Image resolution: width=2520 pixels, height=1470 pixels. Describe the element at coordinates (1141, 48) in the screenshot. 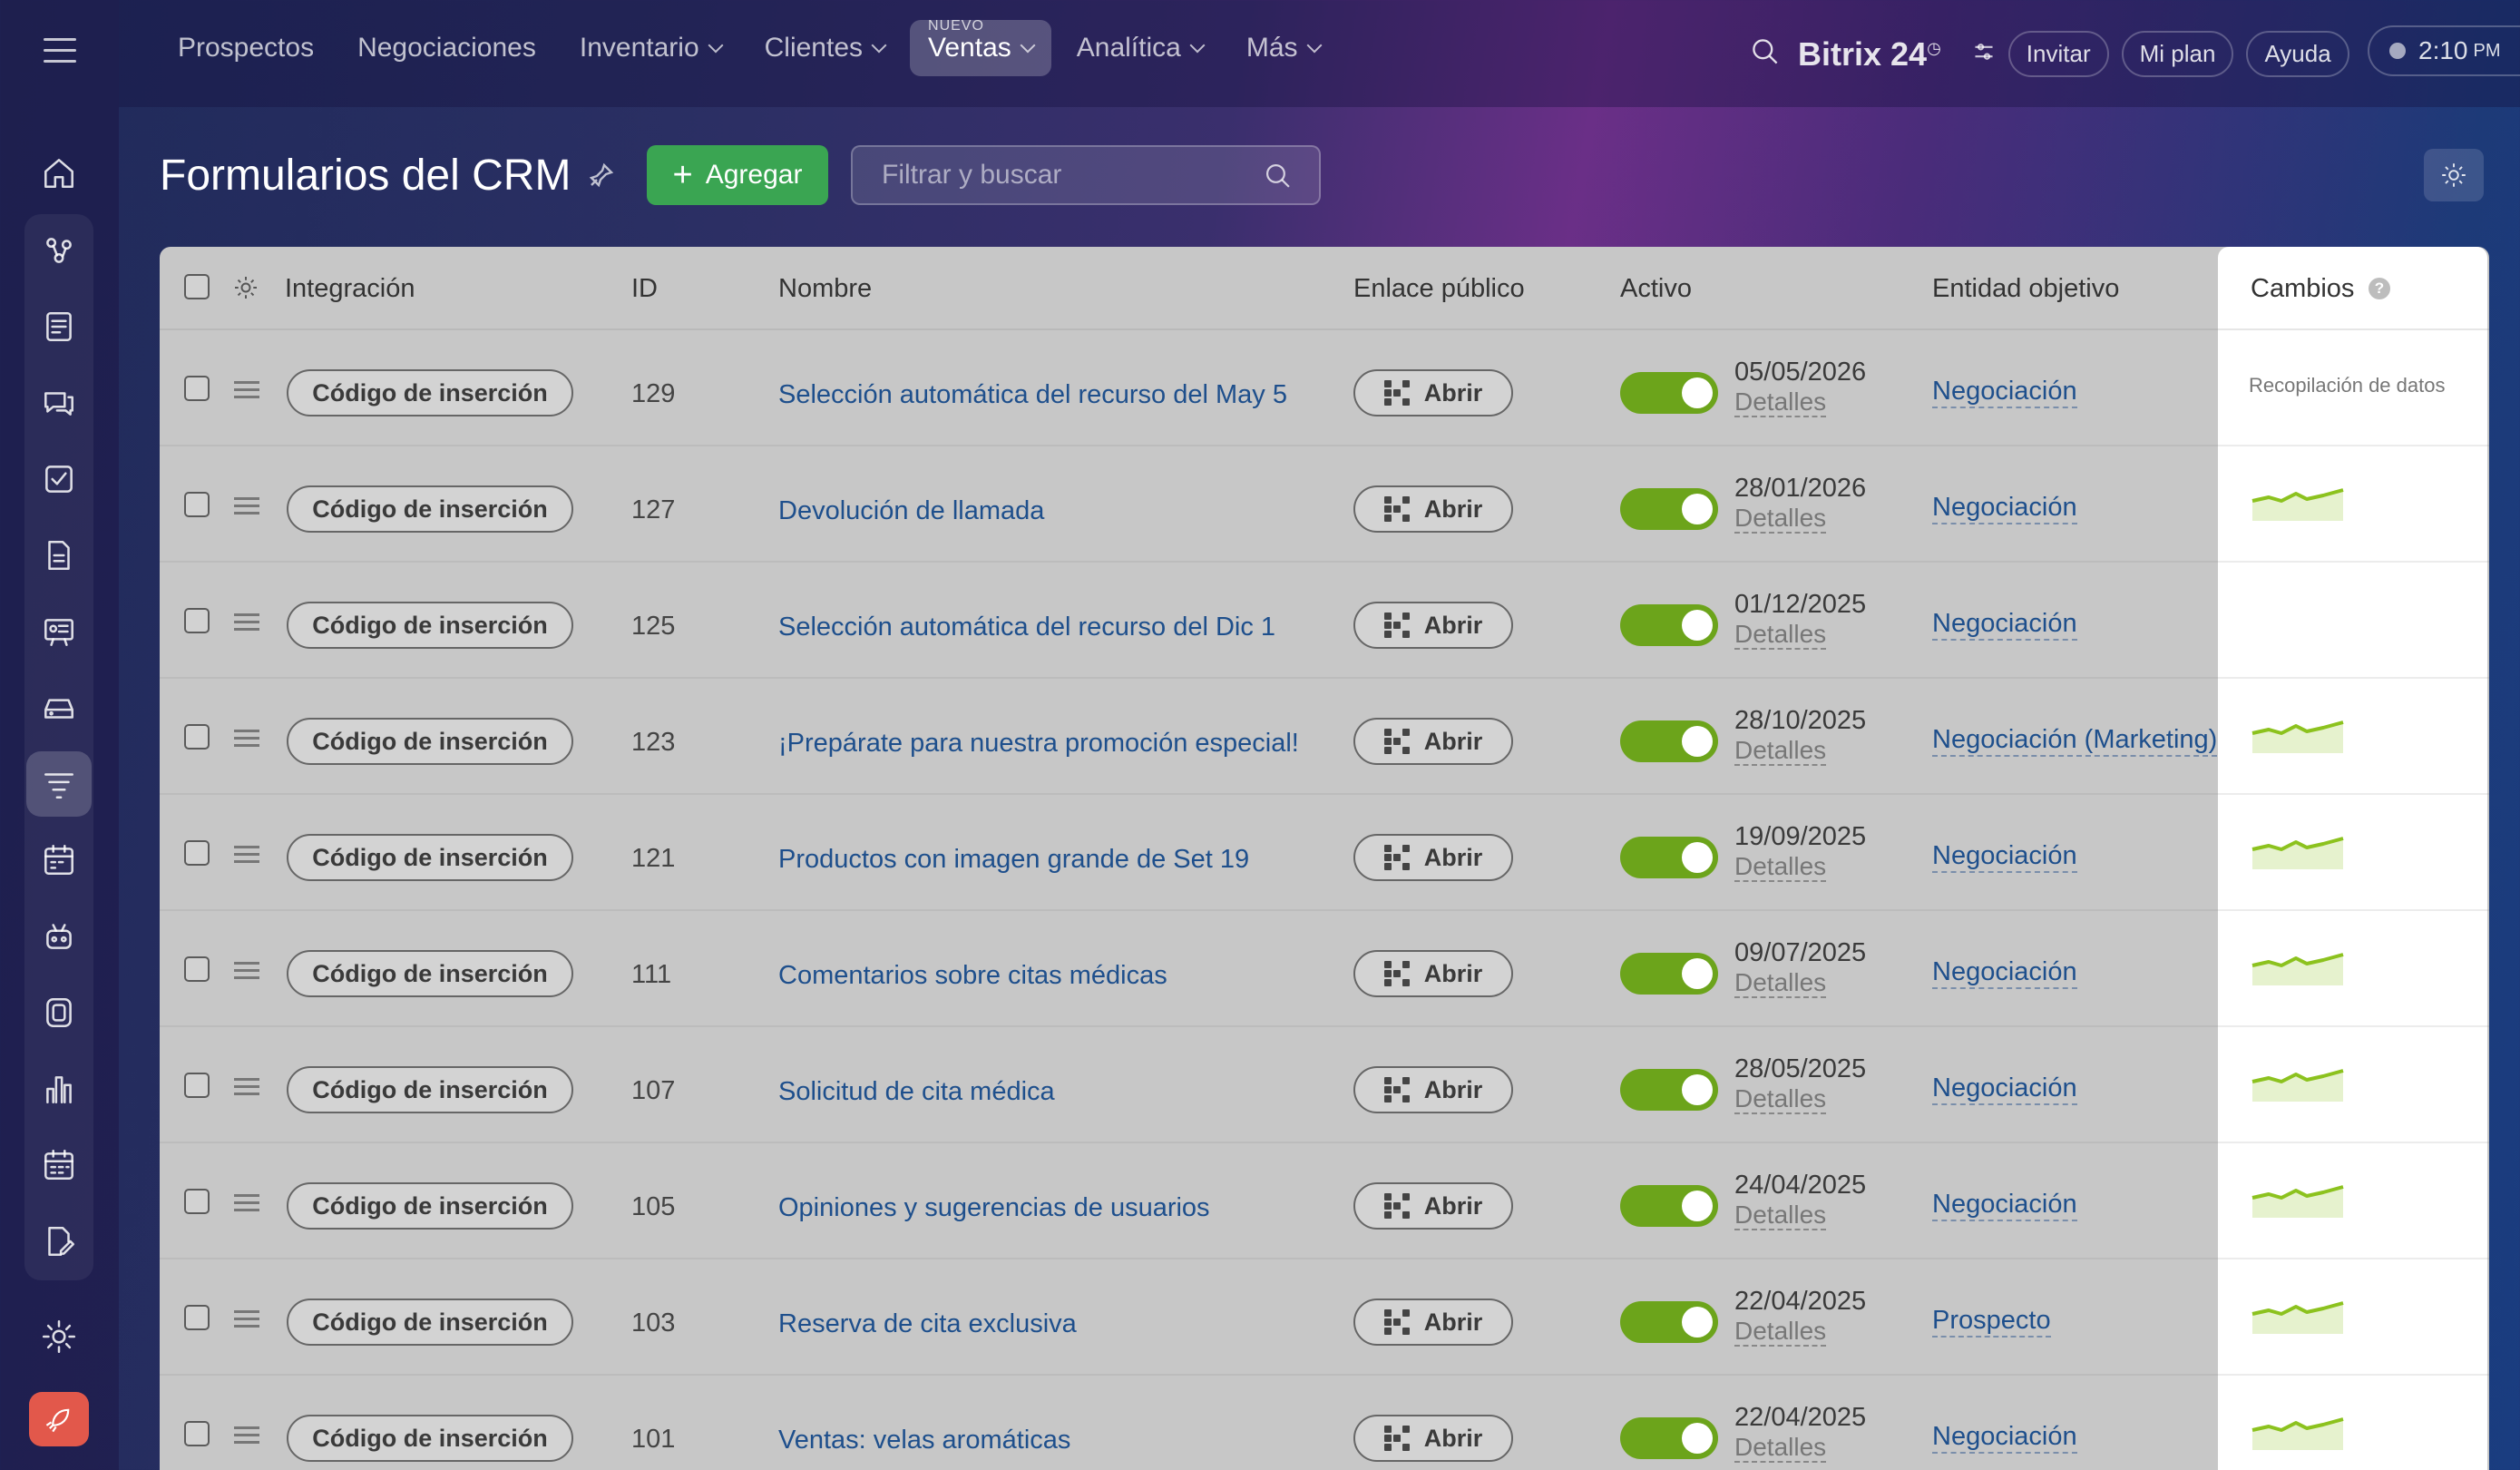

I see `nav-item-analitica: Analítica` at that location.